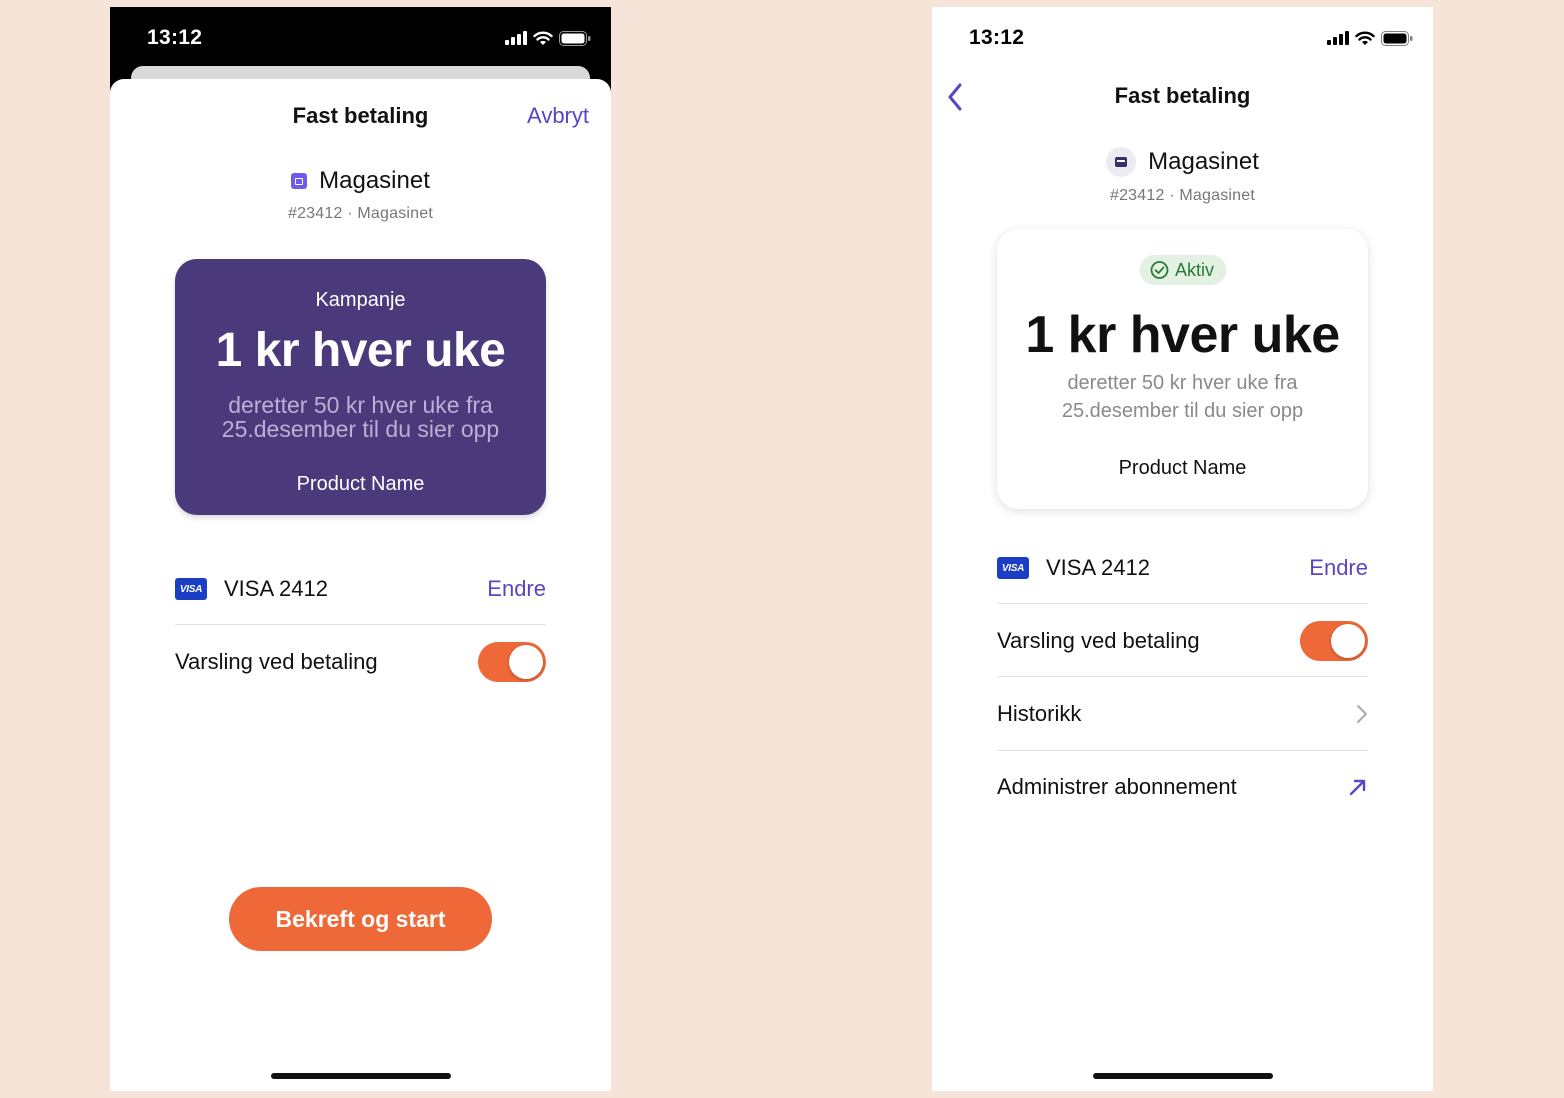 Image resolution: width=1564 pixels, height=1098 pixels. Describe the element at coordinates (558, 116) in the screenshot. I see `cancel-button: Avbryt` at that location.